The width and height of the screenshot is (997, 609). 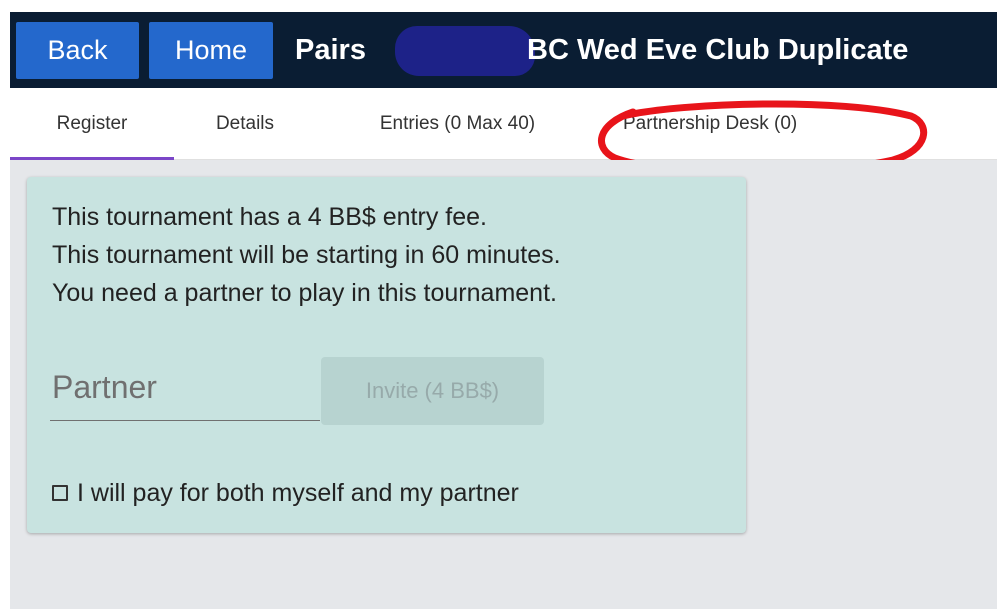 What do you see at coordinates (718, 50) in the screenshot?
I see `club-name-title: BC Wed Eve Club Duplicate` at bounding box center [718, 50].